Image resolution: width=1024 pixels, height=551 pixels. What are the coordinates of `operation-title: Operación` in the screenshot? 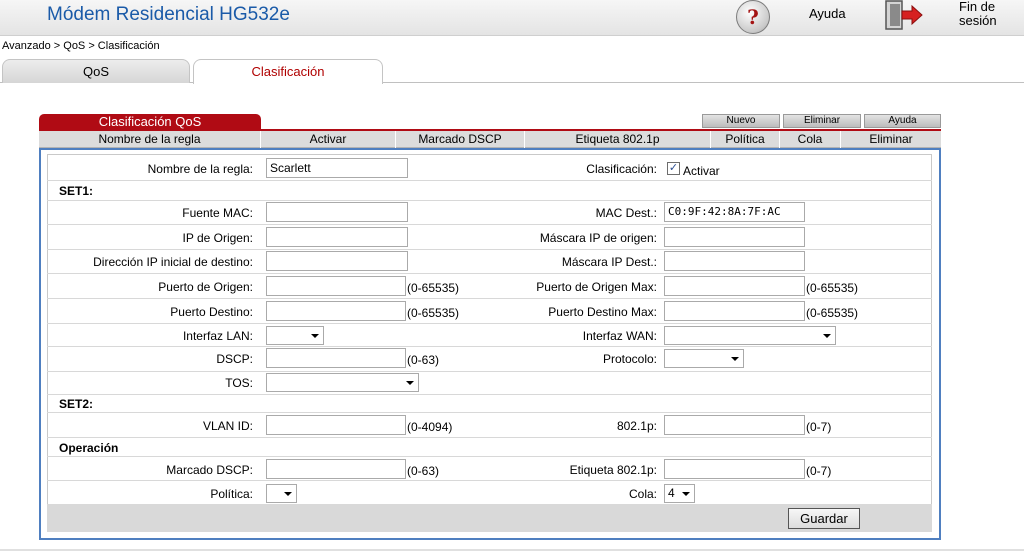 It's located at (89, 448).